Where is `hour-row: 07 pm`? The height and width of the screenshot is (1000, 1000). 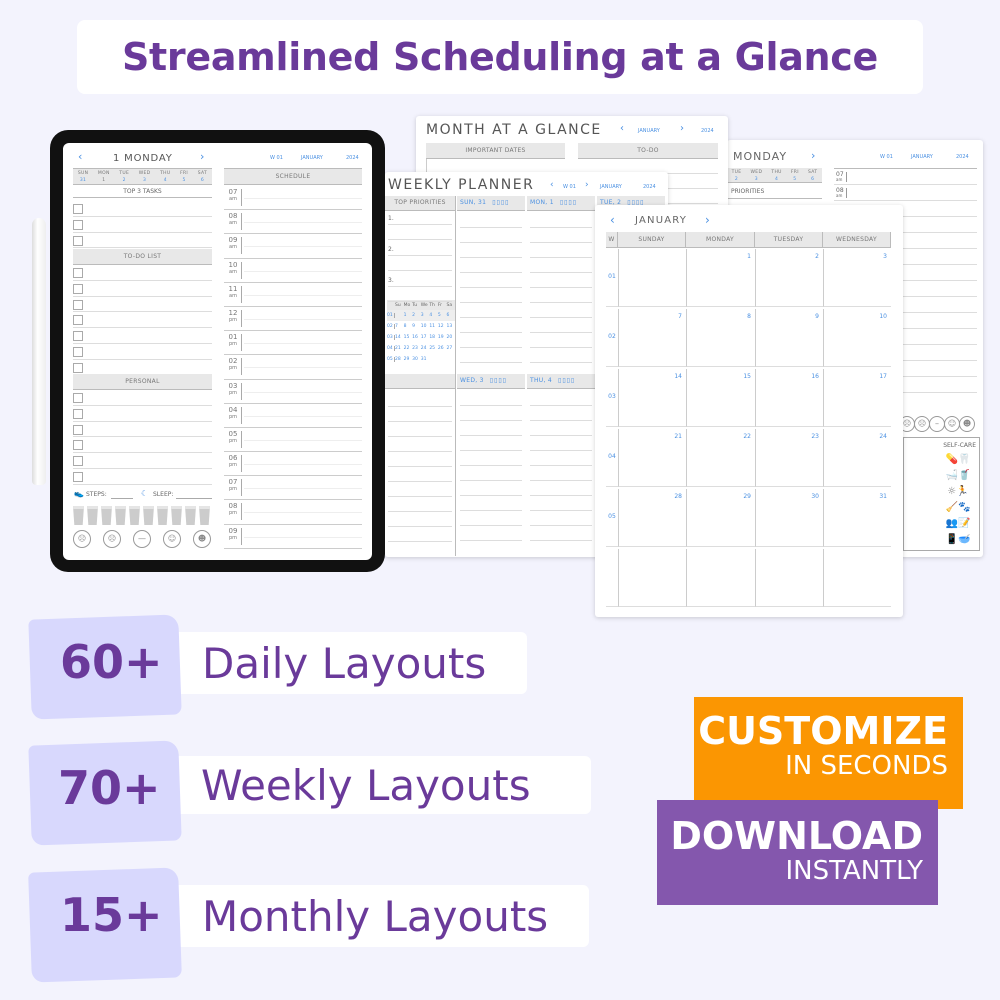 hour-row: 07 pm is located at coordinates (293, 488).